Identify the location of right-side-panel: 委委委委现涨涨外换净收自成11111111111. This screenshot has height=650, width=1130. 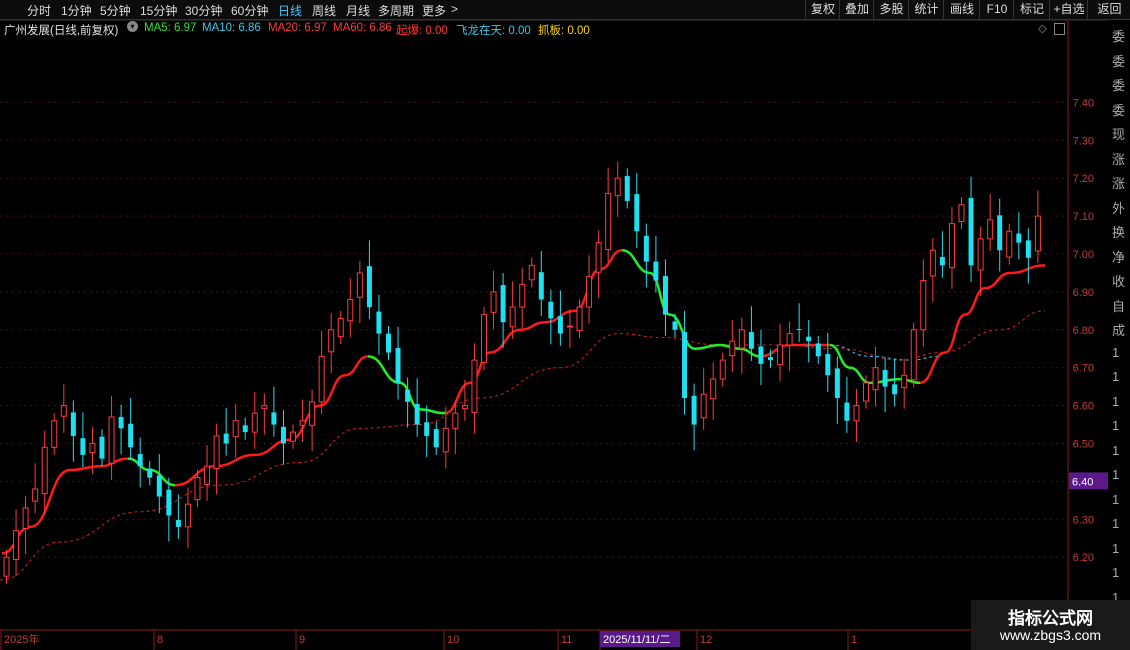
(1119, 325).